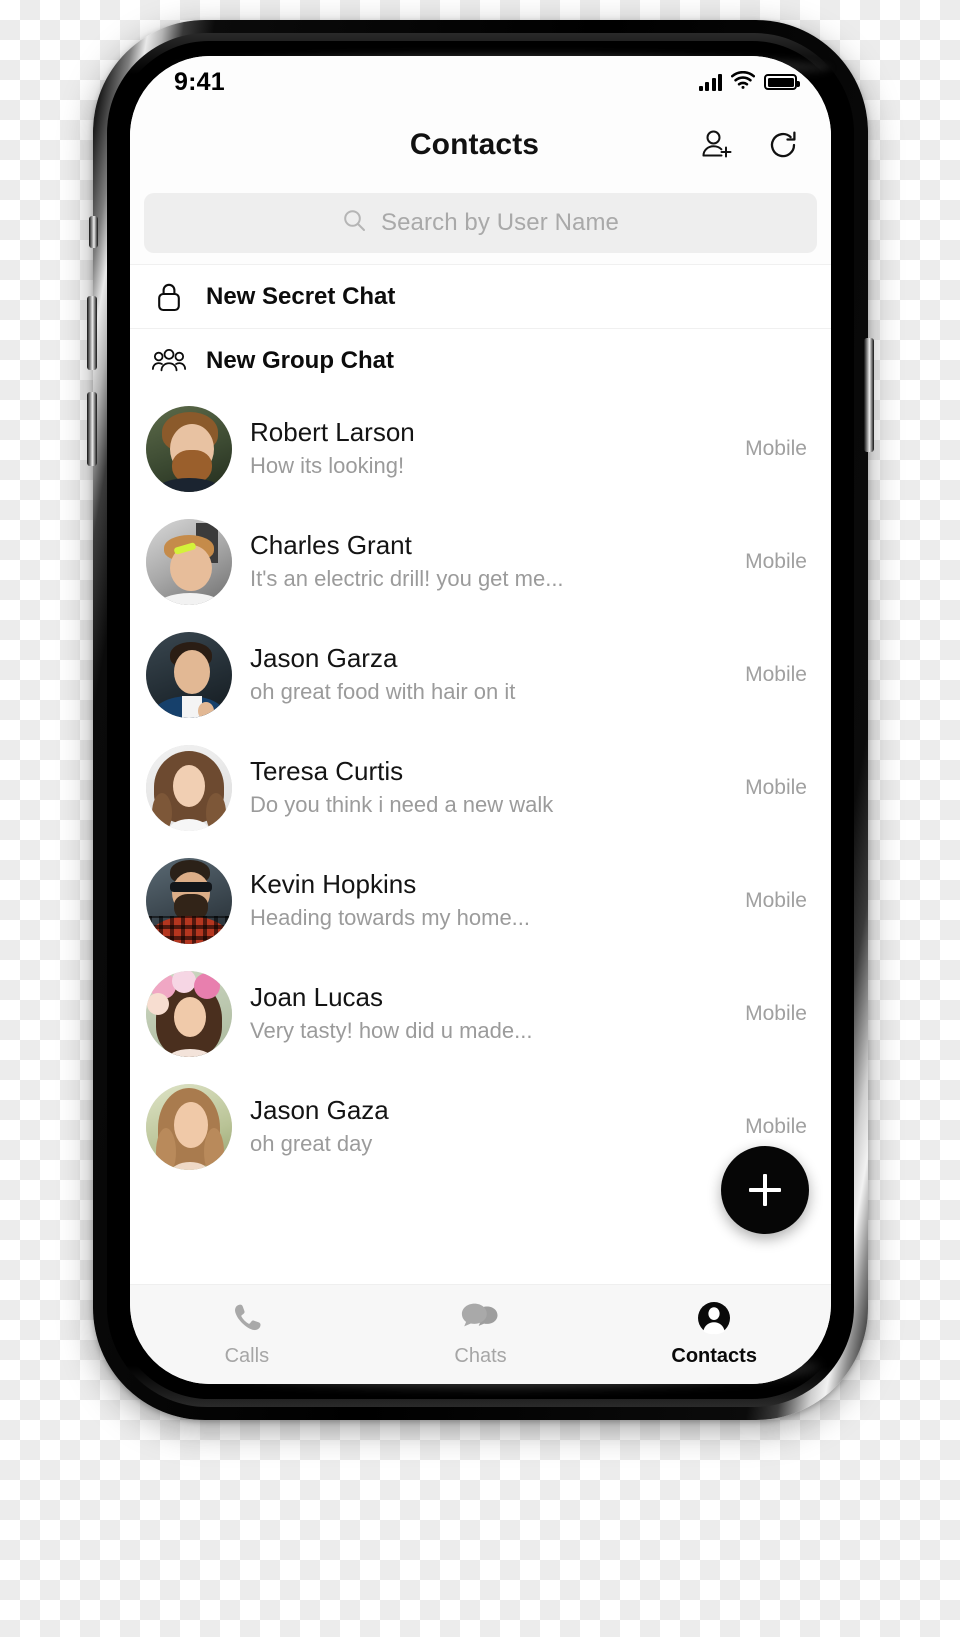 This screenshot has width=960, height=1637. Describe the element at coordinates (782, 82) in the screenshot. I see `battery-full-icon` at that location.